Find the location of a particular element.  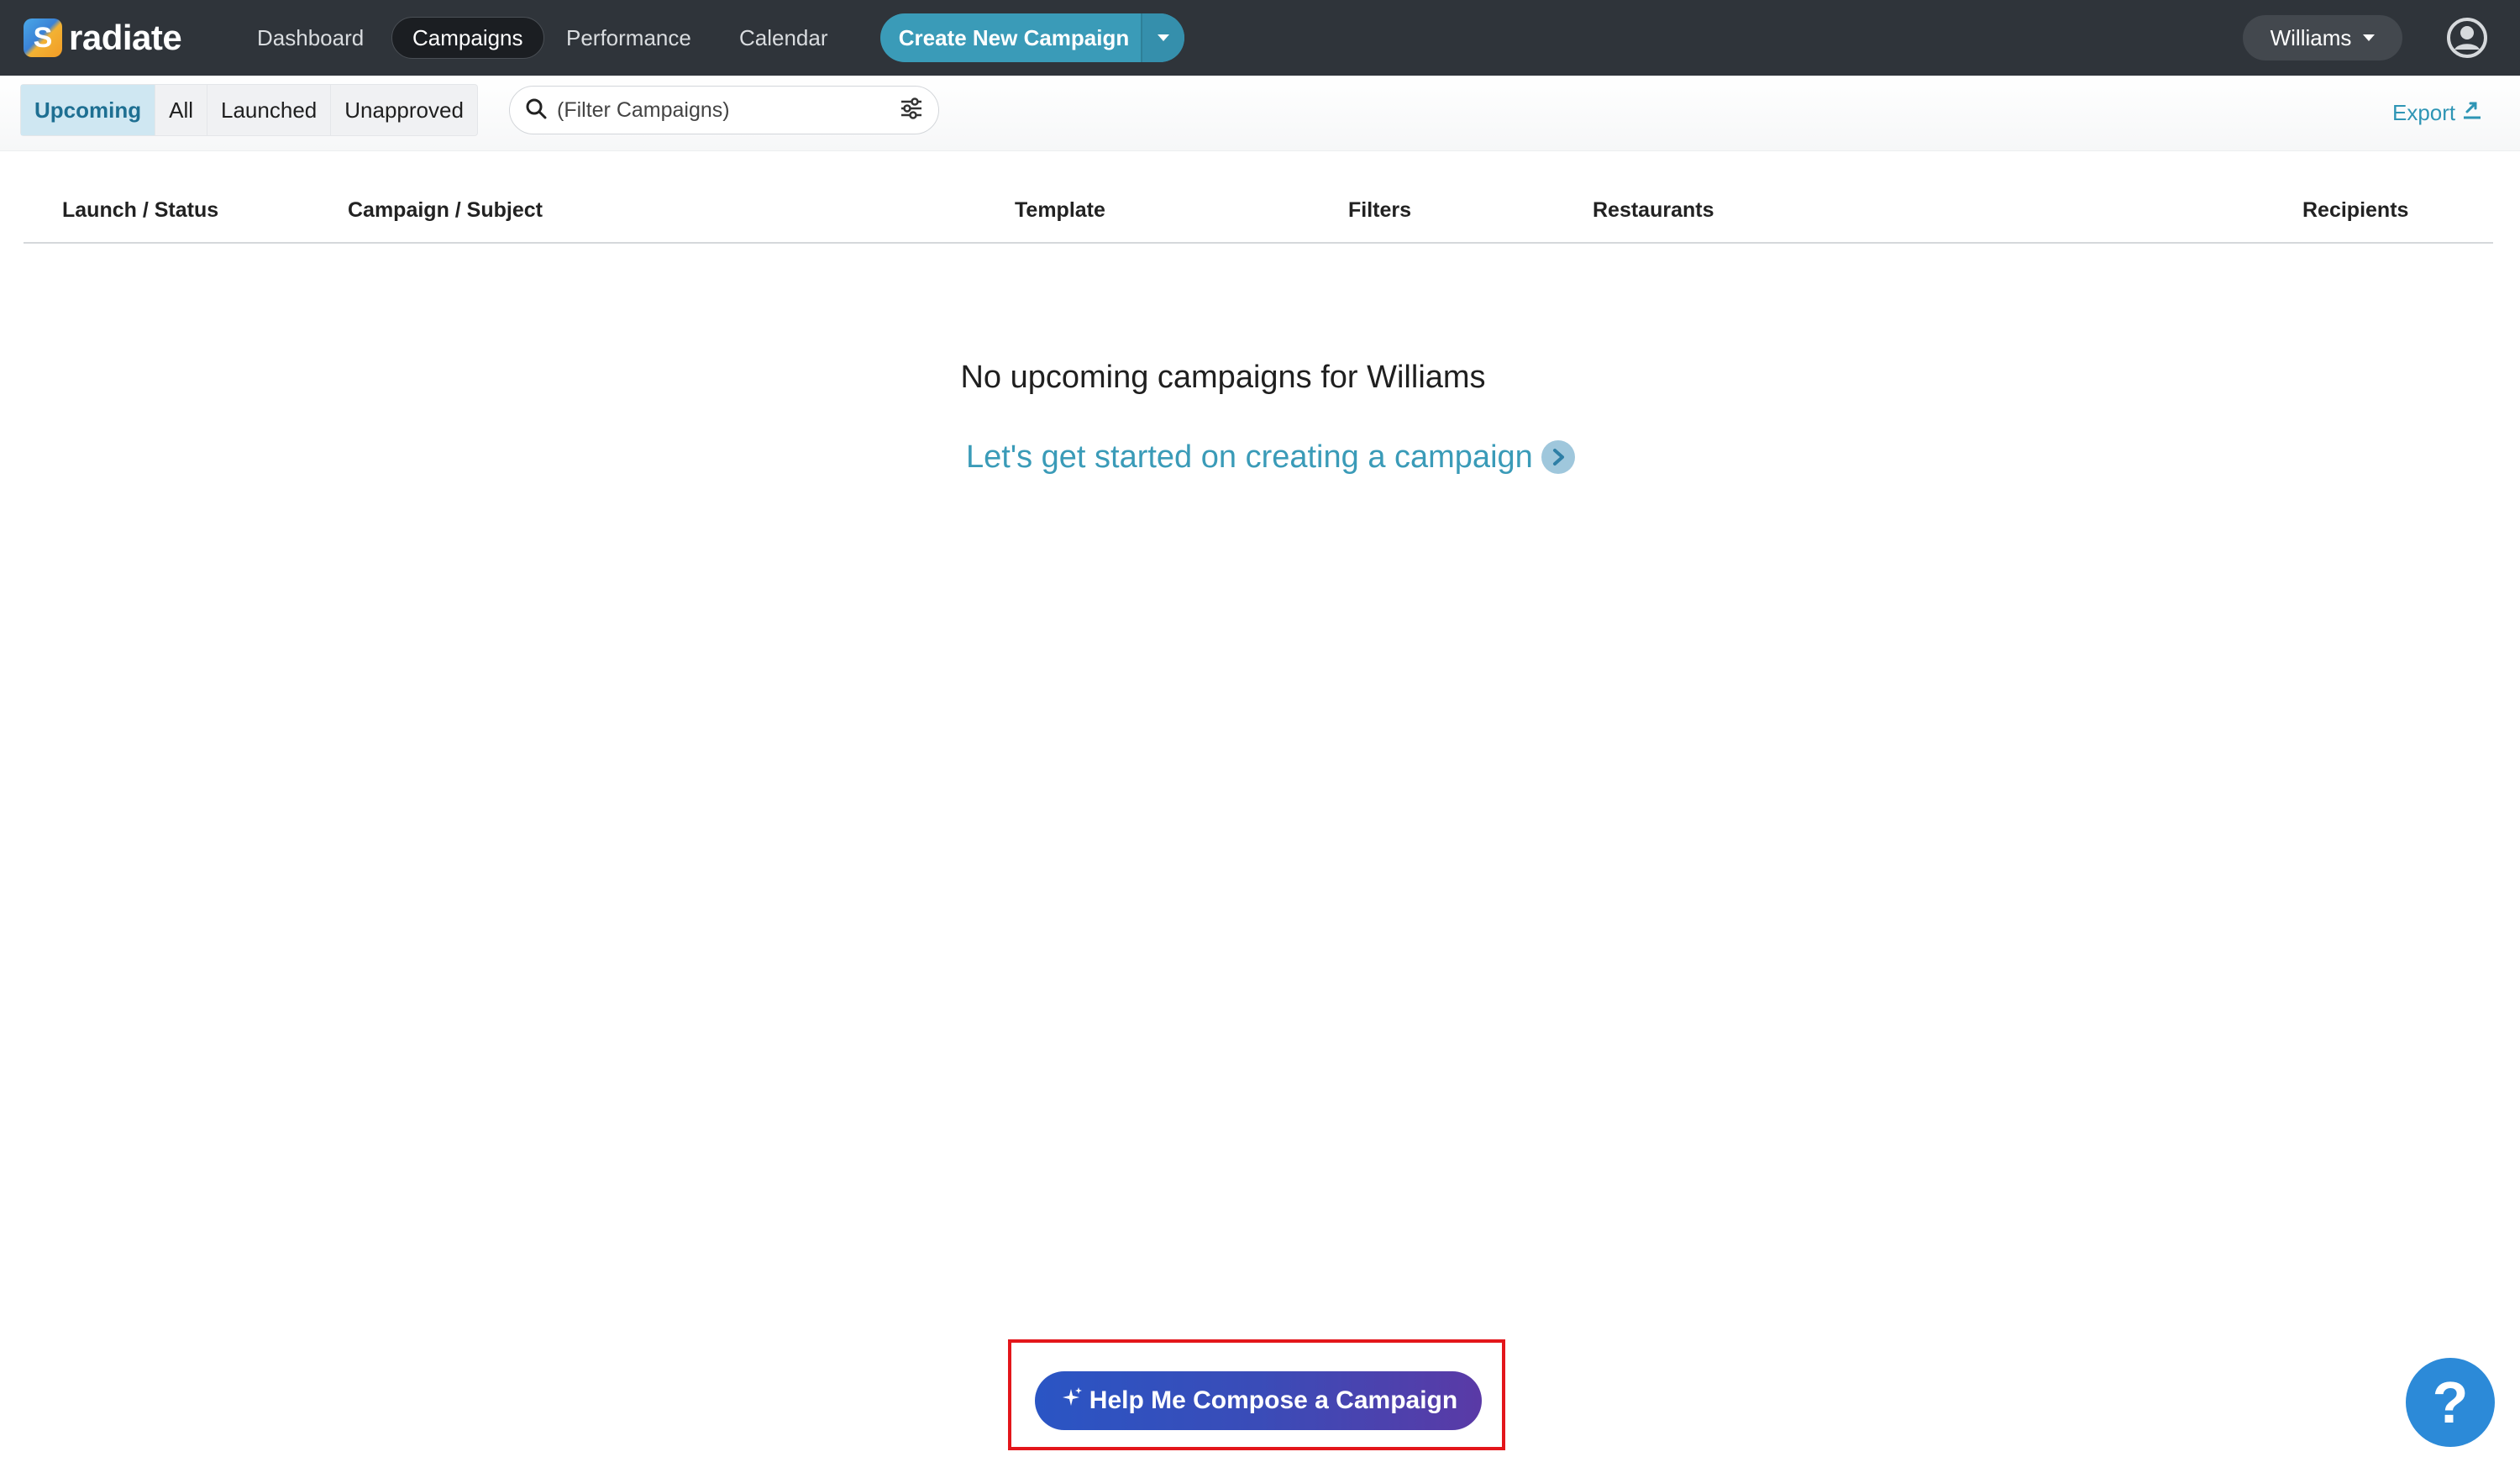

create-new-campaign-button: Create New Campaign is located at coordinates (1032, 38).